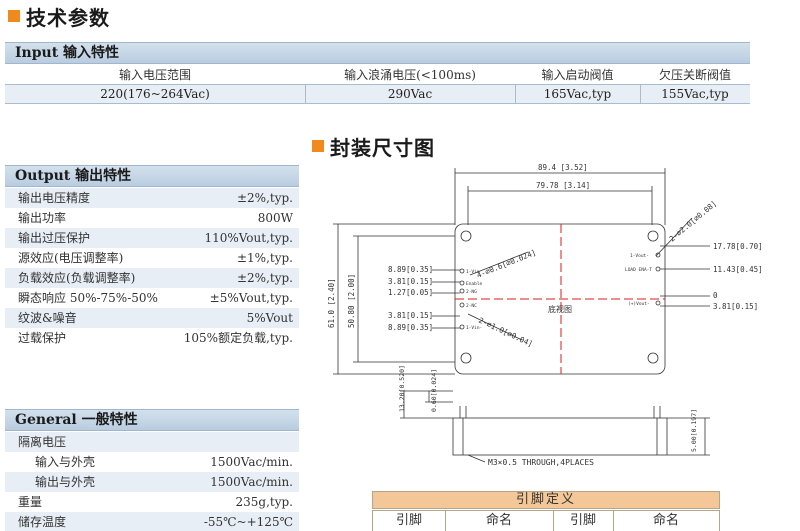  I want to click on general-row-label: 储存温度, so click(42, 522).